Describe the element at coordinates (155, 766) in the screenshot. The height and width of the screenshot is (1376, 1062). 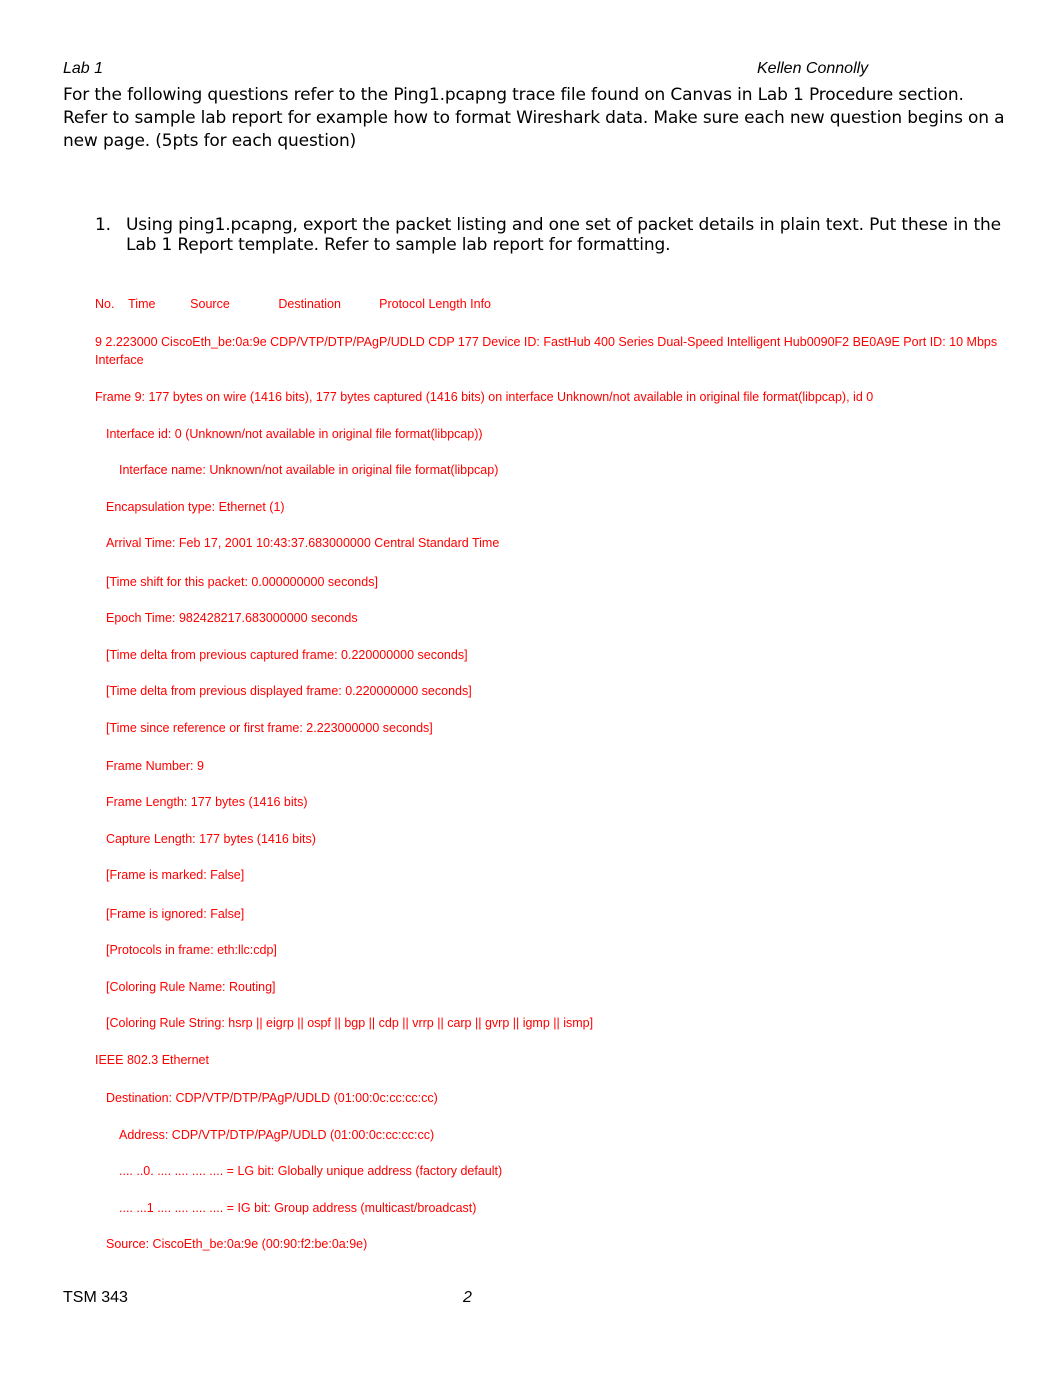
I see `detail-frame-number: Frame Number: 9` at that location.